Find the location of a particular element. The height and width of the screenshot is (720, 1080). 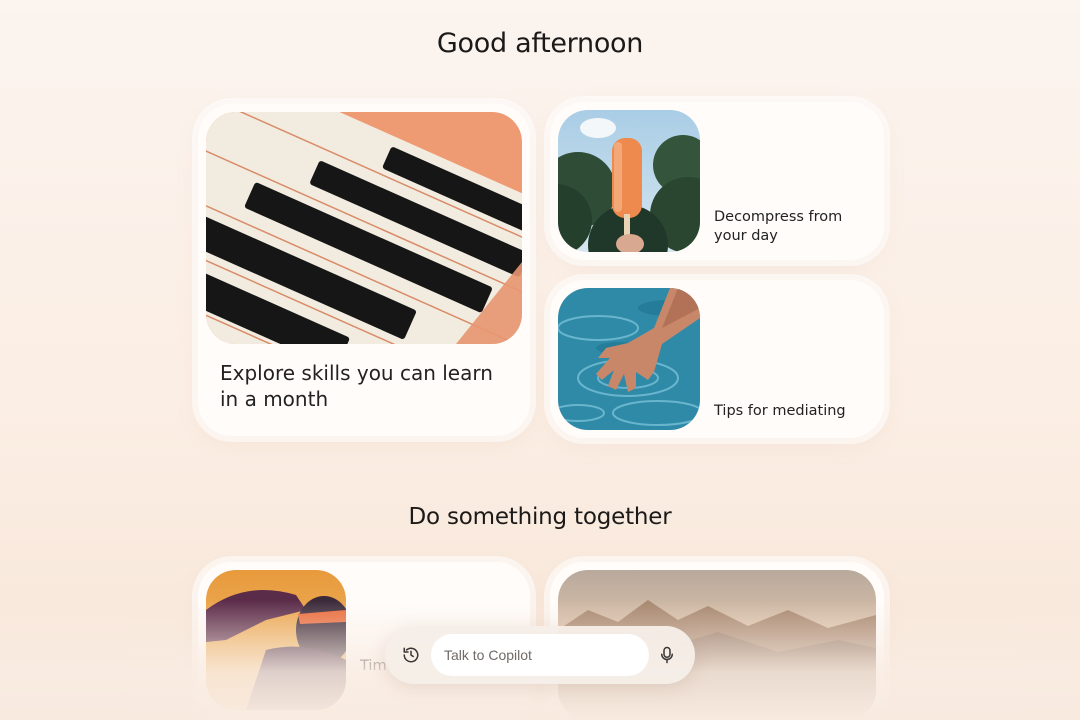

card-decompress: Decompress from your day is located at coordinates (717, 181).